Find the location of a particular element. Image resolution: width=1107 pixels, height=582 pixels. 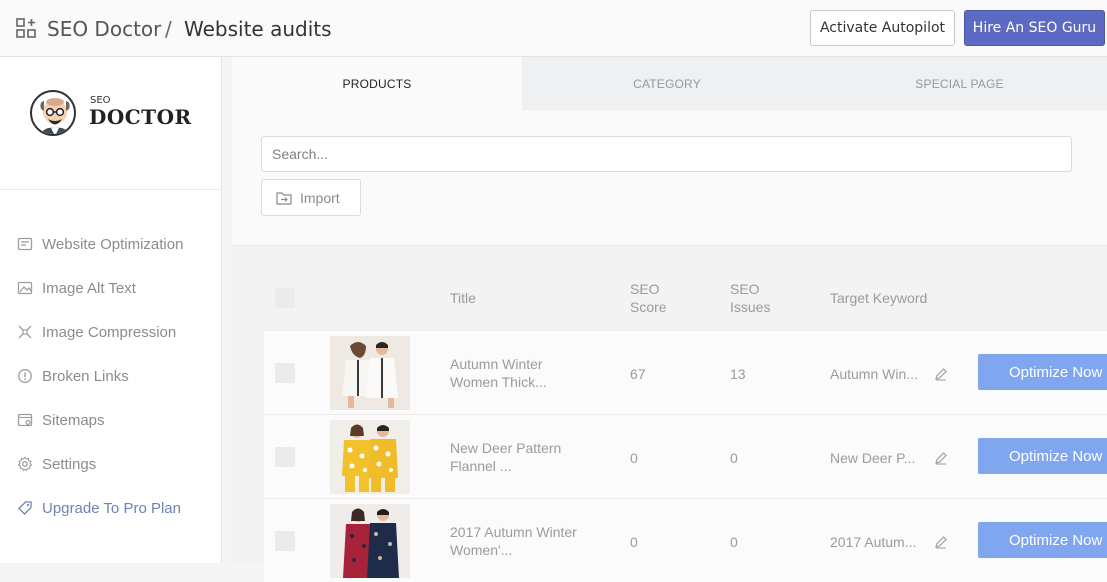

activate-autopilot-button: Activate Autopilot is located at coordinates (882, 28).